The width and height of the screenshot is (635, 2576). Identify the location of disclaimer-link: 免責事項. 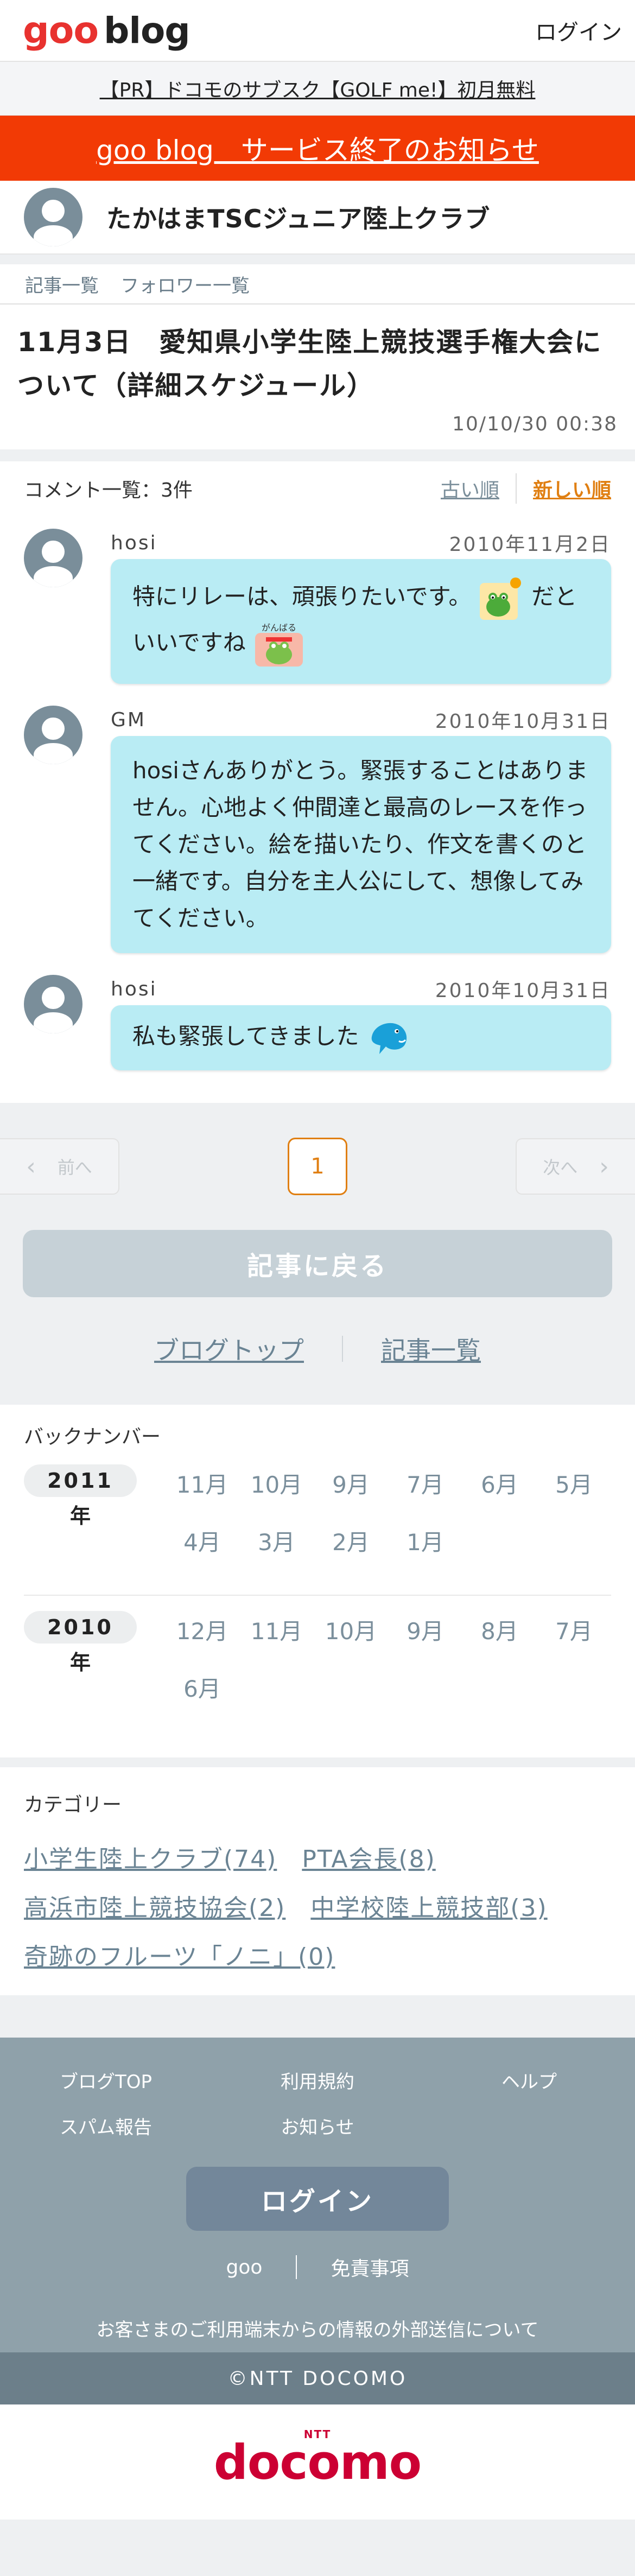
(370, 2267).